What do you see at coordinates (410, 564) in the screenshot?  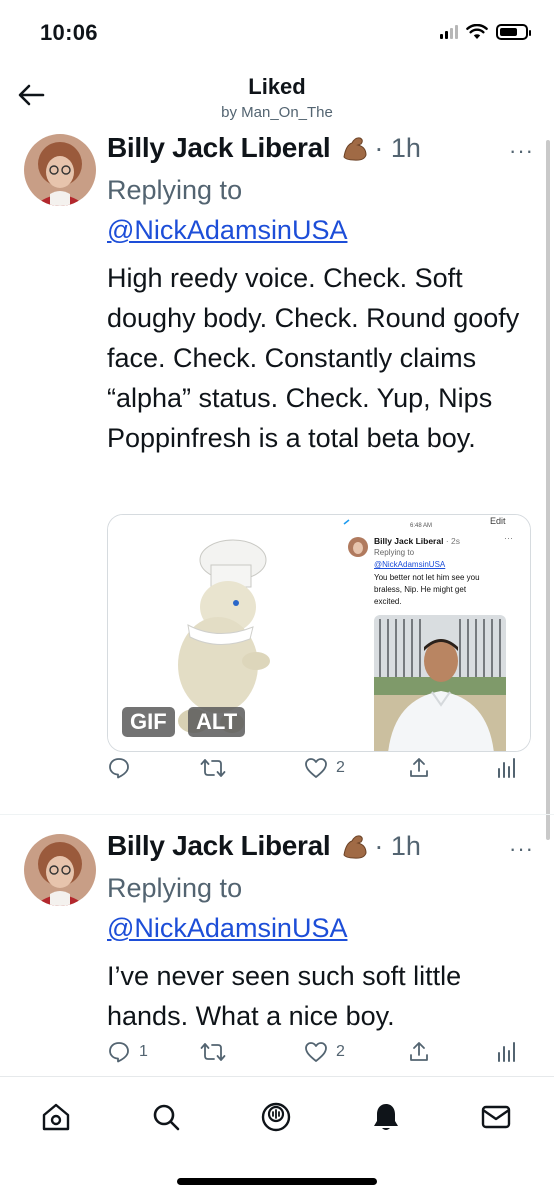 I see `screenshot-mention: @NickAdamsinUSA` at bounding box center [410, 564].